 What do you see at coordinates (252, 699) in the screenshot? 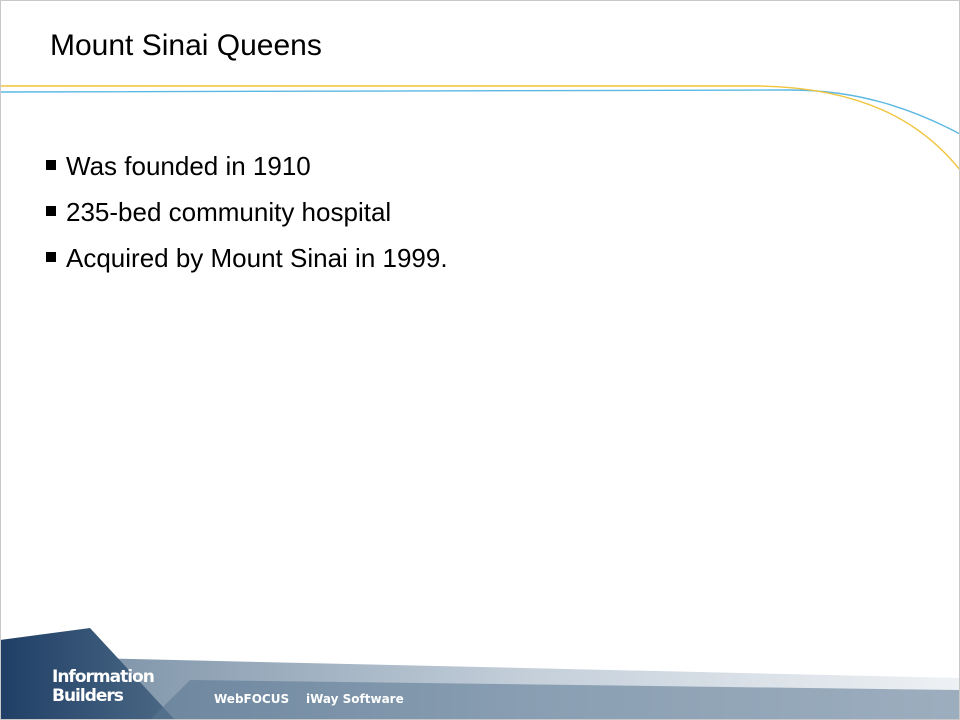
I see `footer-product-webfocus: WebFOCUS` at bounding box center [252, 699].